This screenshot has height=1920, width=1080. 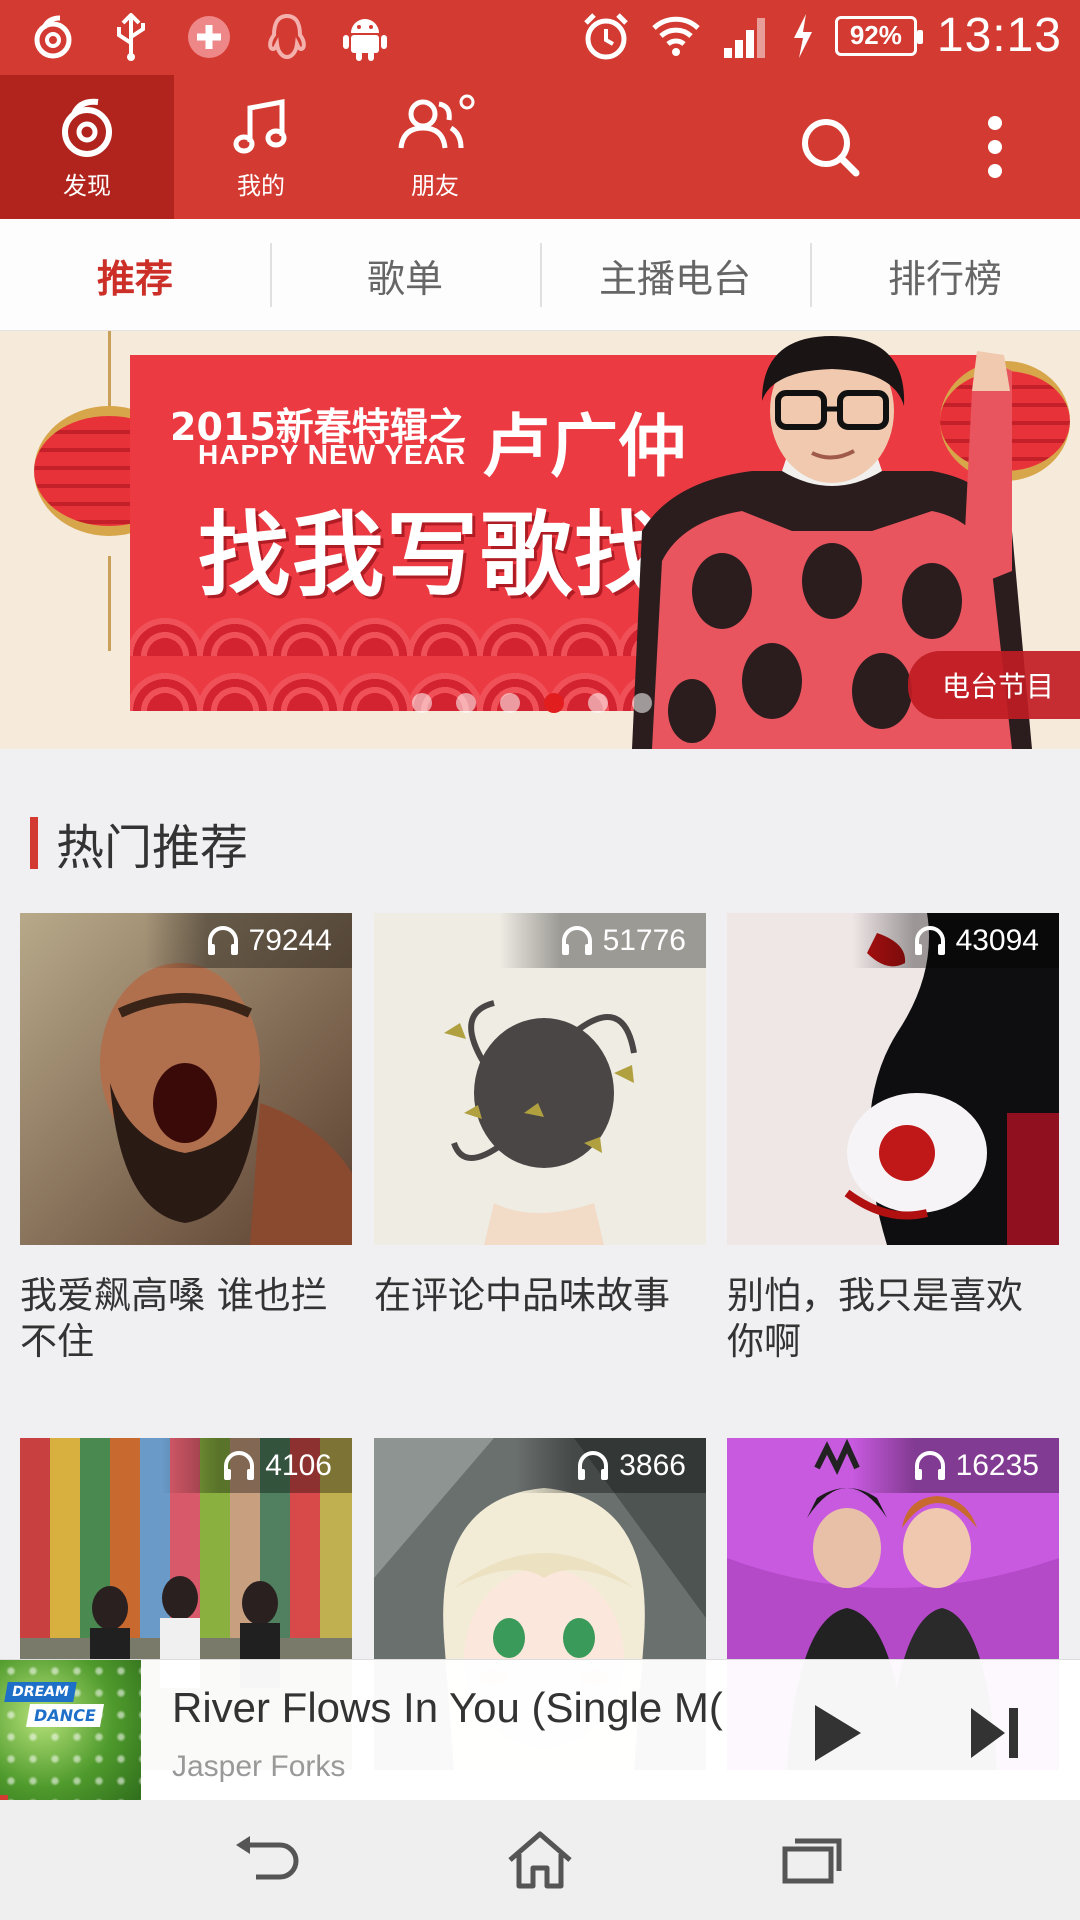 I want to click on play-count: 79244, so click(x=248, y=940).